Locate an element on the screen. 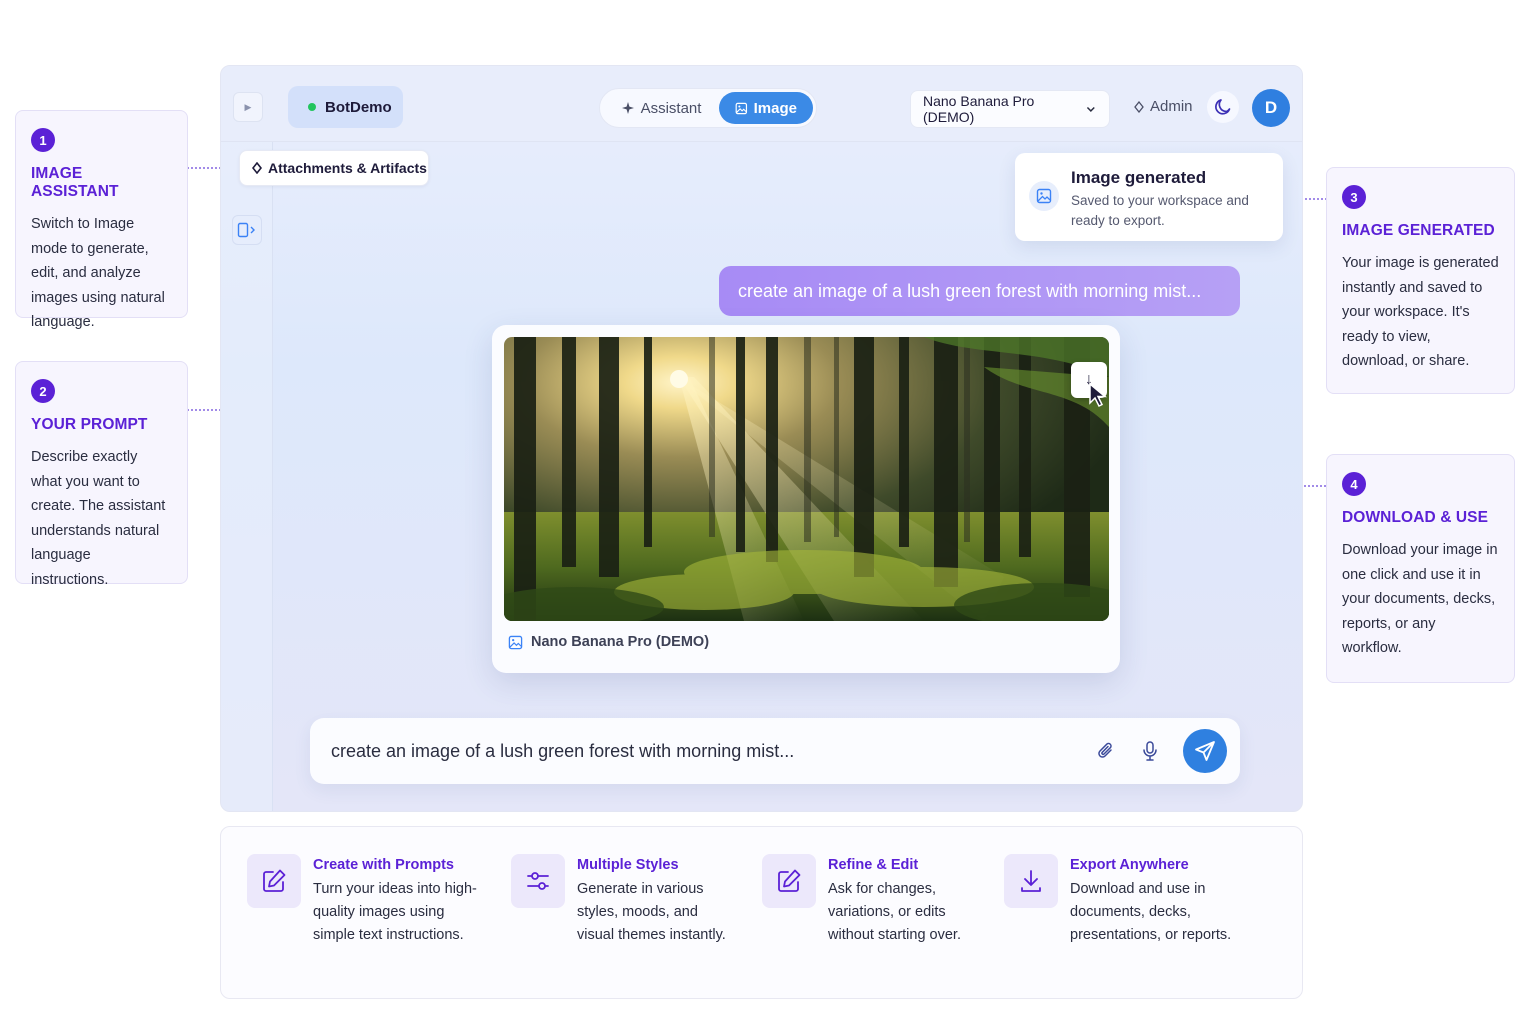 This screenshot has width=1536, height=1024. theme-toggle-button is located at coordinates (1223, 107).